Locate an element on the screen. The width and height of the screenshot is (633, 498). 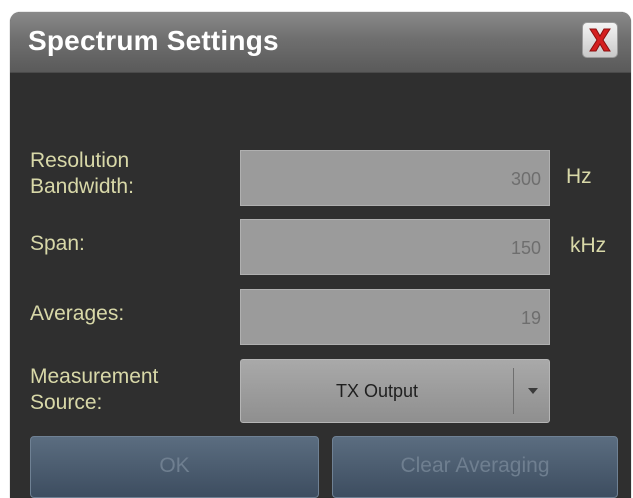
resolution-bandwidth-unit: Hz is located at coordinates (579, 176).